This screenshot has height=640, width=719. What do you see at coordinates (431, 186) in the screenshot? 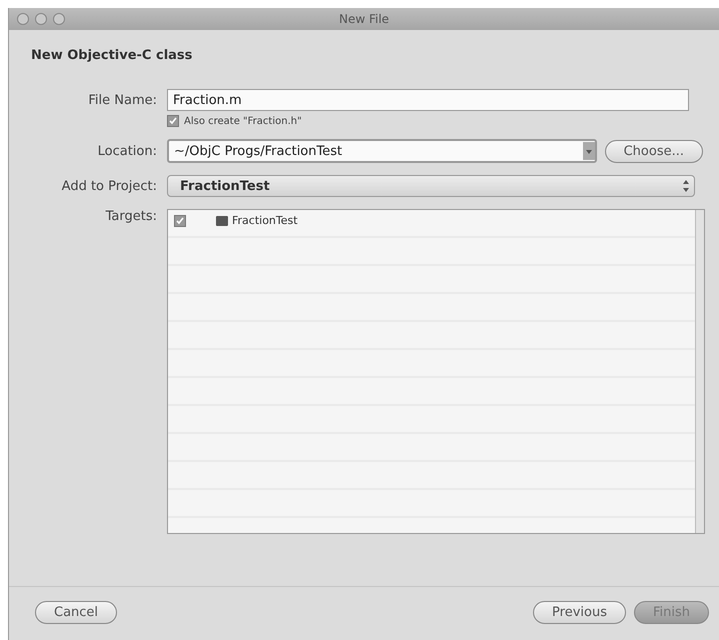
I see `project-popup: FractionTest` at bounding box center [431, 186].